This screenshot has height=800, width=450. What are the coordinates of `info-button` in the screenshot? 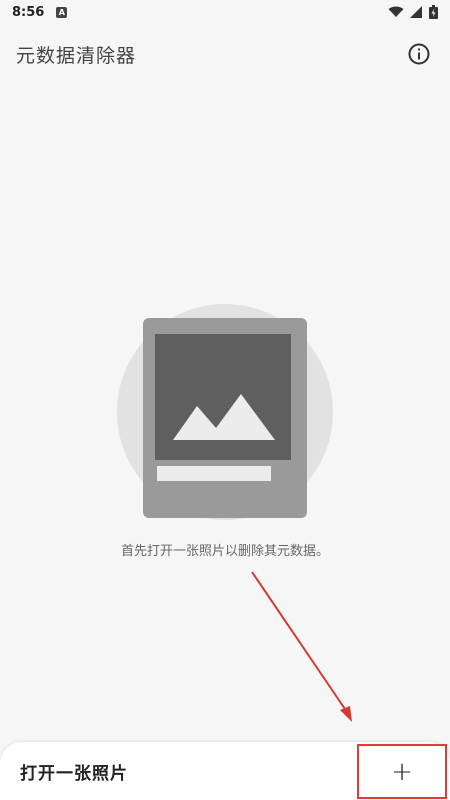 It's located at (419, 54).